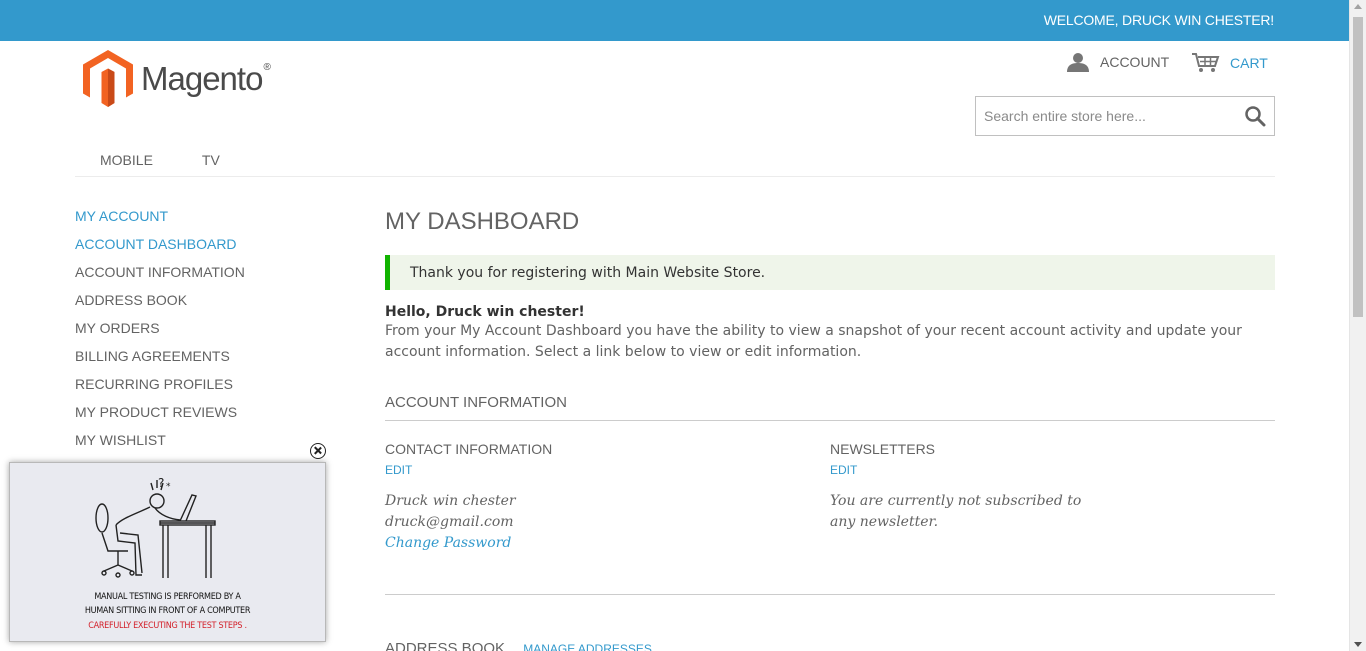 The width and height of the screenshot is (1366, 651). What do you see at coordinates (160, 361) in the screenshot?
I see `sidebar-item-billing-agreements: BILLING AGREEMENTS` at bounding box center [160, 361].